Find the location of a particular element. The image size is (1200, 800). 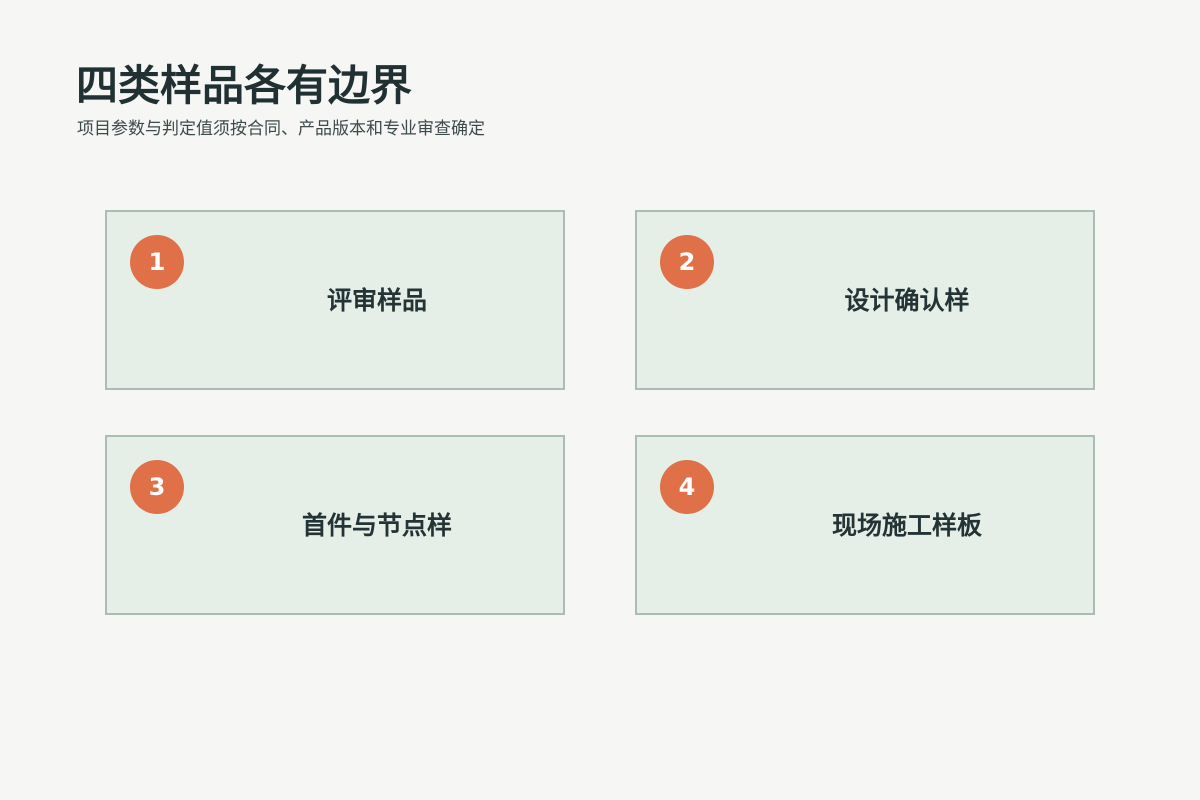

number-badge: 2 is located at coordinates (687, 262).